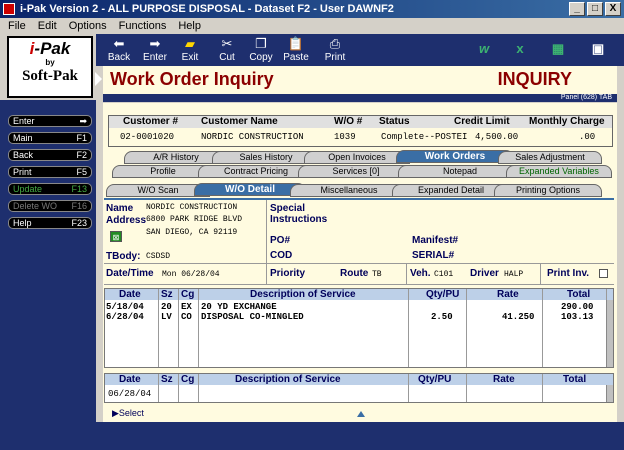  What do you see at coordinates (227, 43) in the screenshot?
I see `scissors-icon: ✂` at bounding box center [227, 43].